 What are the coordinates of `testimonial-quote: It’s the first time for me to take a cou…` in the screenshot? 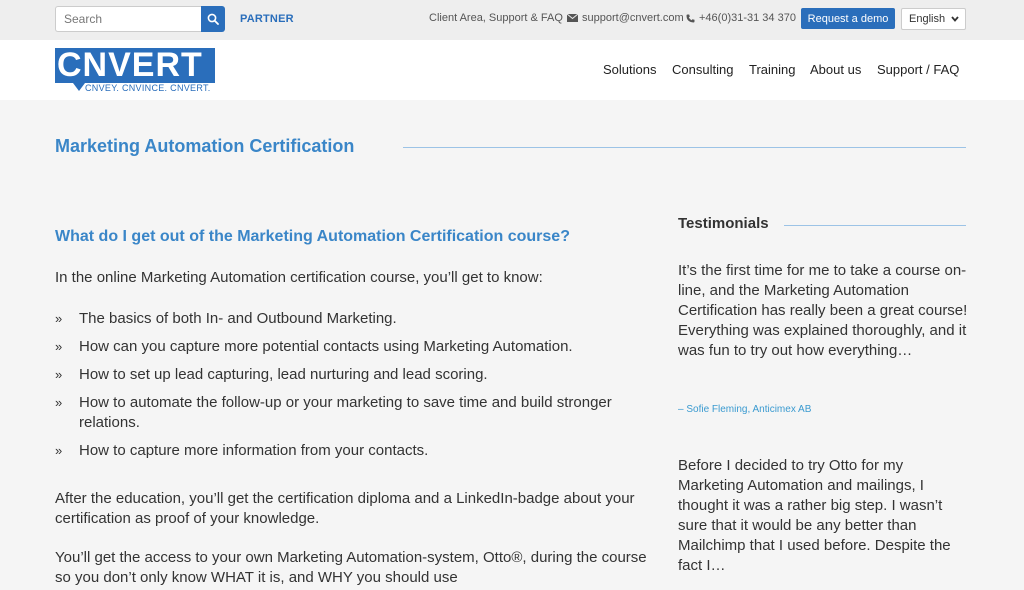 It's located at (823, 310).